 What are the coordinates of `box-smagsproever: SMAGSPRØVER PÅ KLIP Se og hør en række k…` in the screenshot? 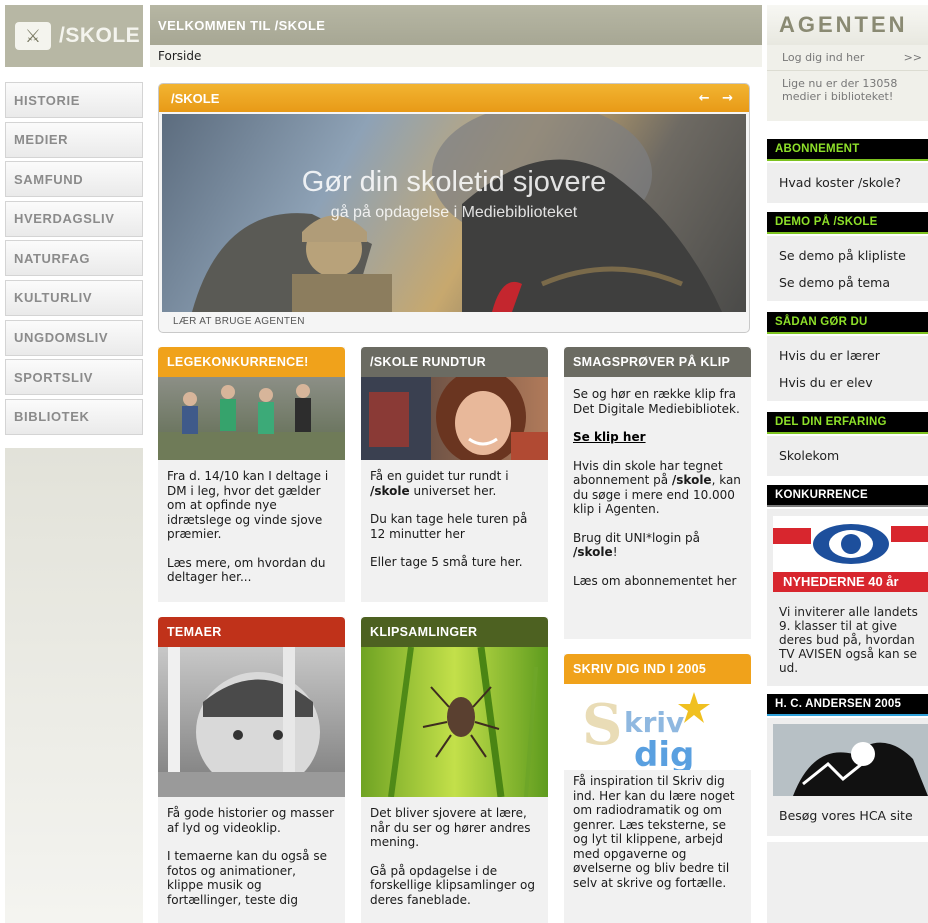 It's located at (657, 493).